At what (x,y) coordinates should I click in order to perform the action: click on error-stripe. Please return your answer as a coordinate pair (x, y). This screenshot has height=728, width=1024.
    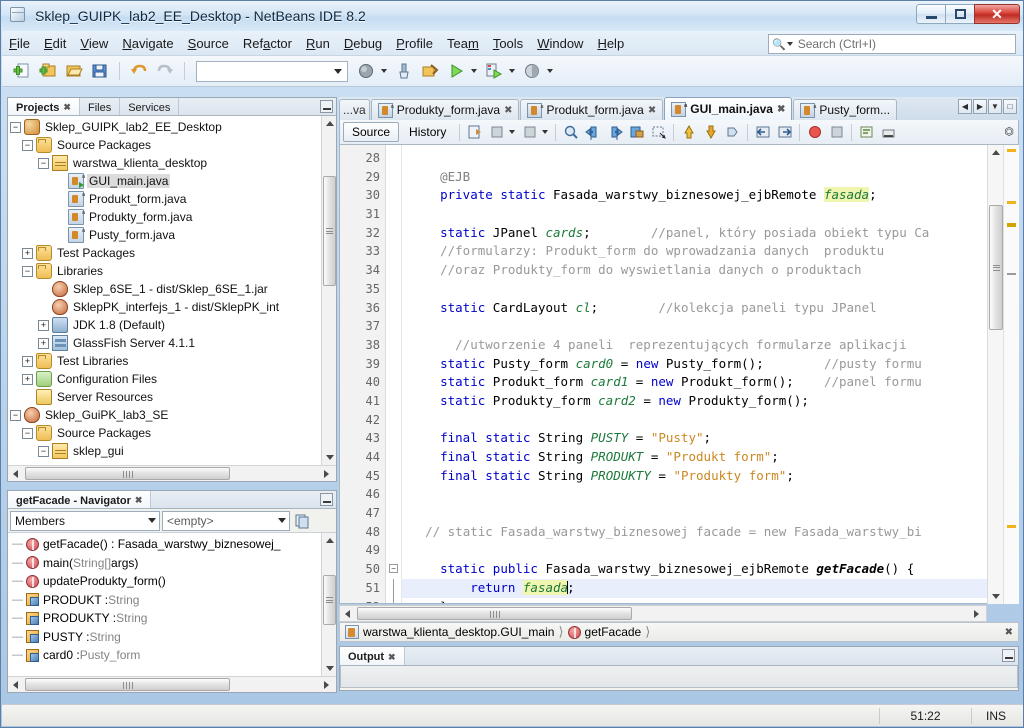
    Looking at the image, I should click on (1011, 374).